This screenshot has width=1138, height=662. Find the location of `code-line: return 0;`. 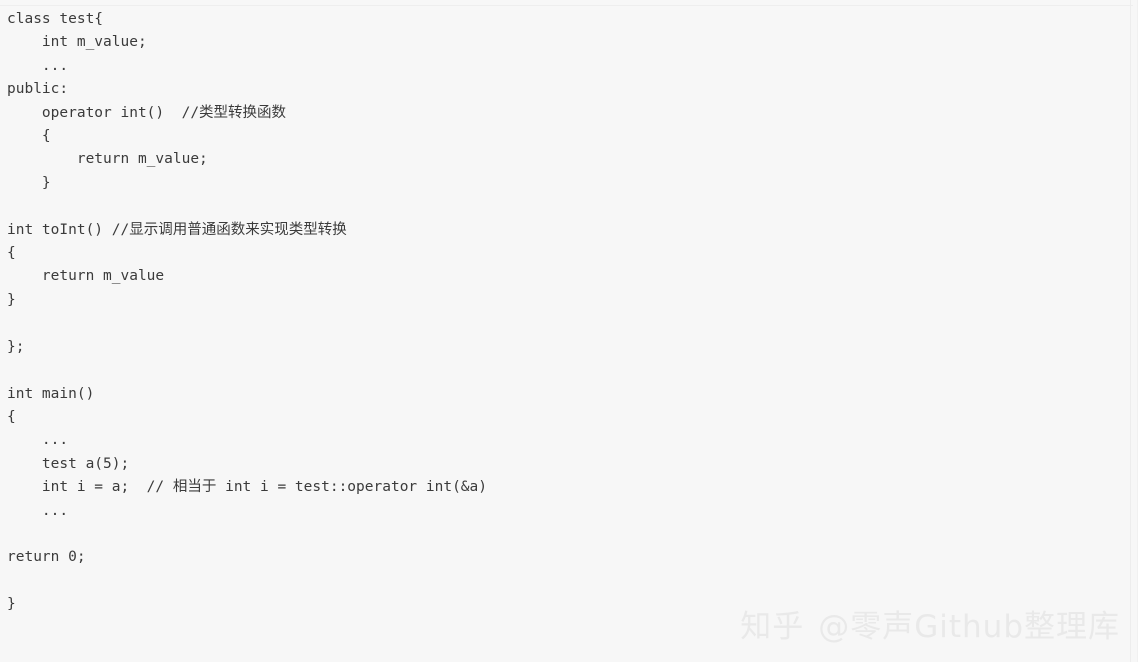

code-line: return 0; is located at coordinates (46, 557).